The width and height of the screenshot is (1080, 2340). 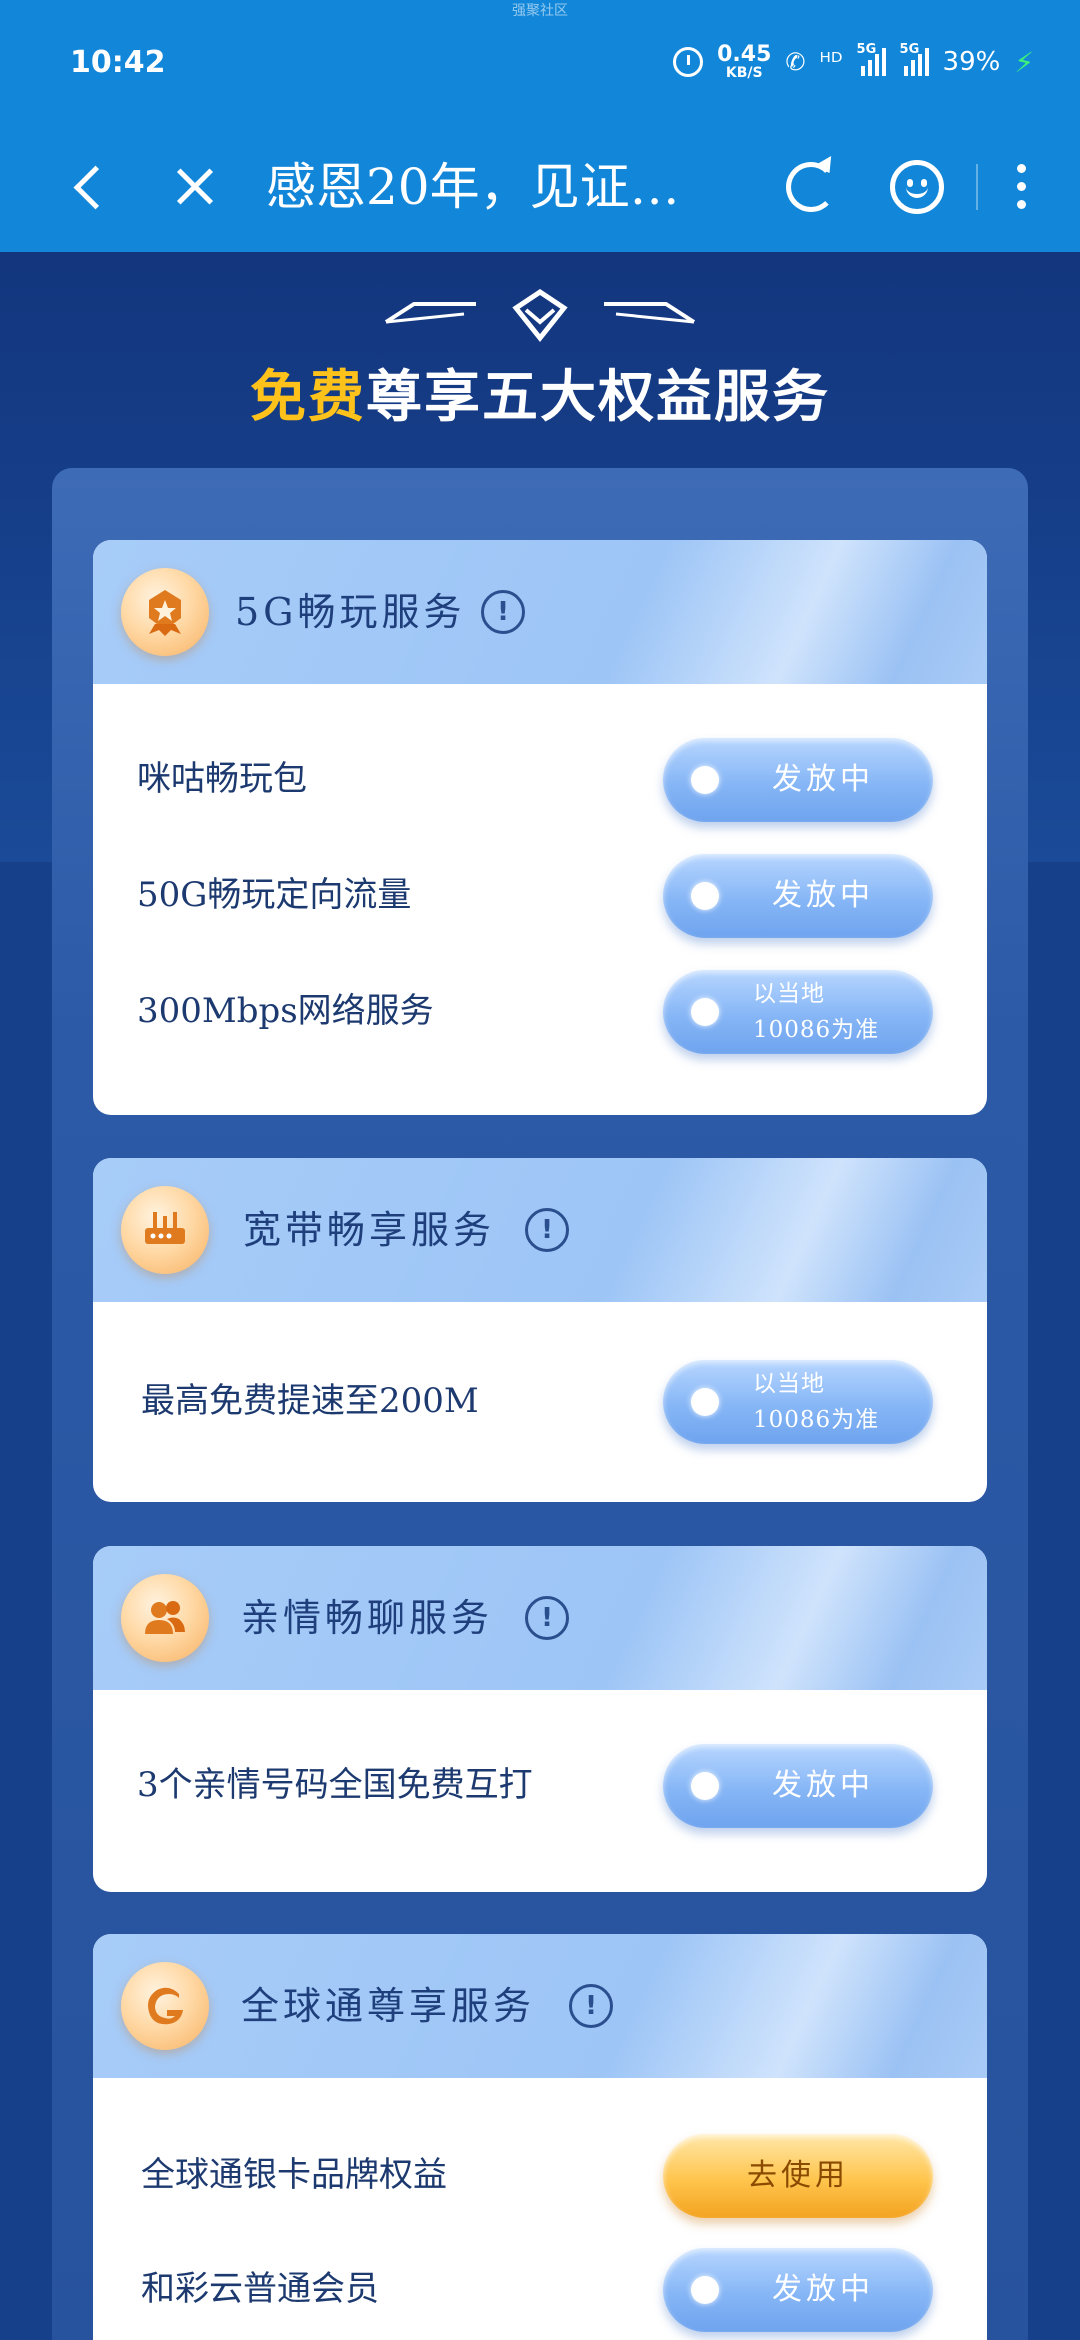 What do you see at coordinates (165, 1618) in the screenshot?
I see `family-icon` at bounding box center [165, 1618].